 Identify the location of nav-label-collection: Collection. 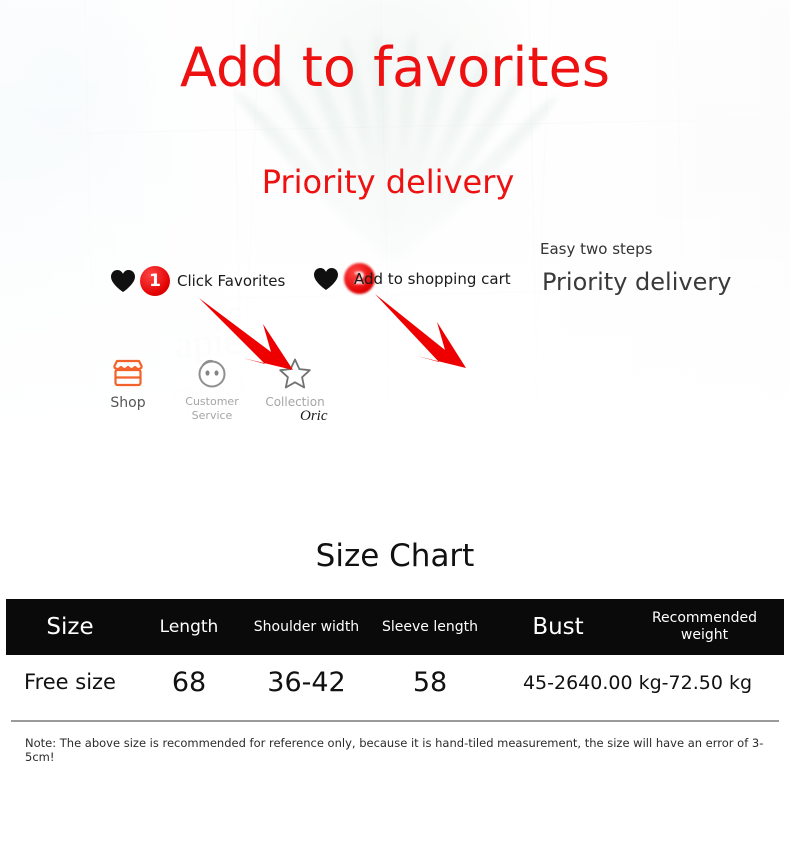
(295, 402).